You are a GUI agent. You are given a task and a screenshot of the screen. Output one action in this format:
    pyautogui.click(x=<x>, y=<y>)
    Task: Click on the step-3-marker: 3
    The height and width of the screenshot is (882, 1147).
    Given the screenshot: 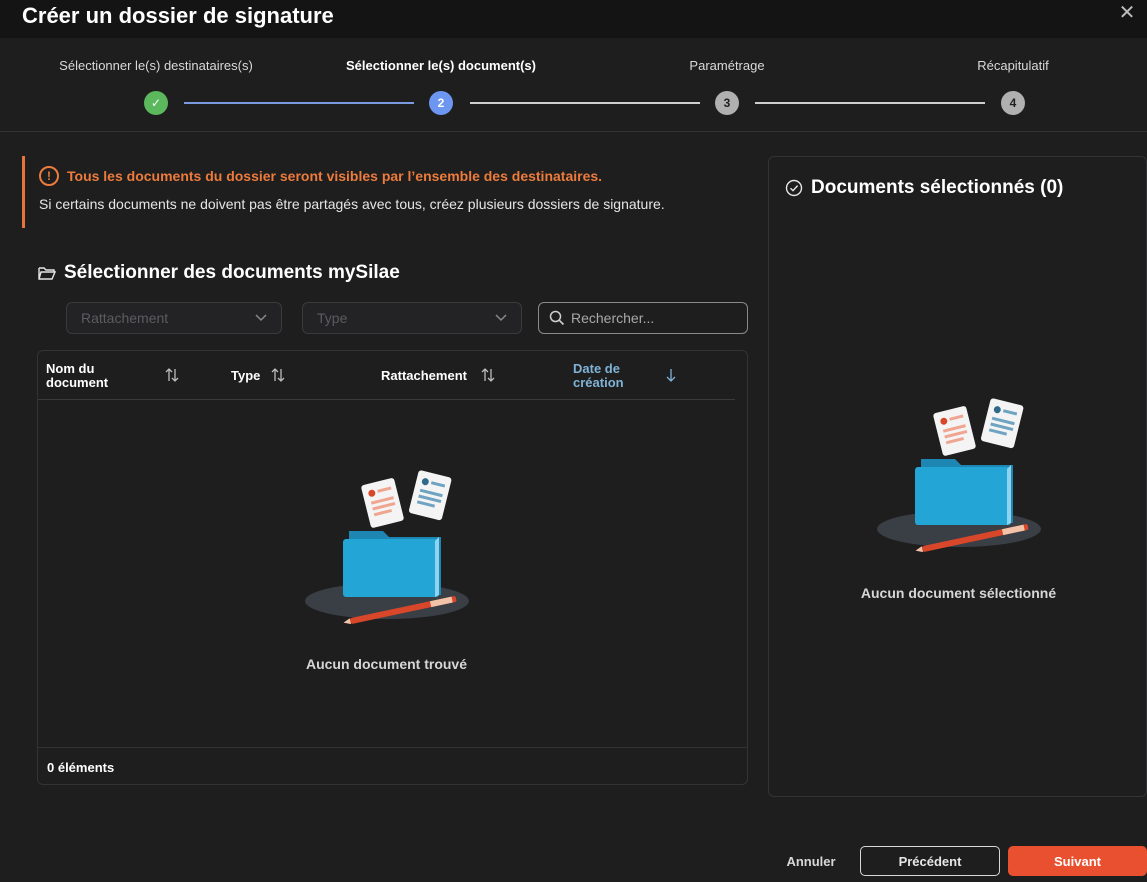 What is the action you would take?
    pyautogui.click(x=727, y=103)
    